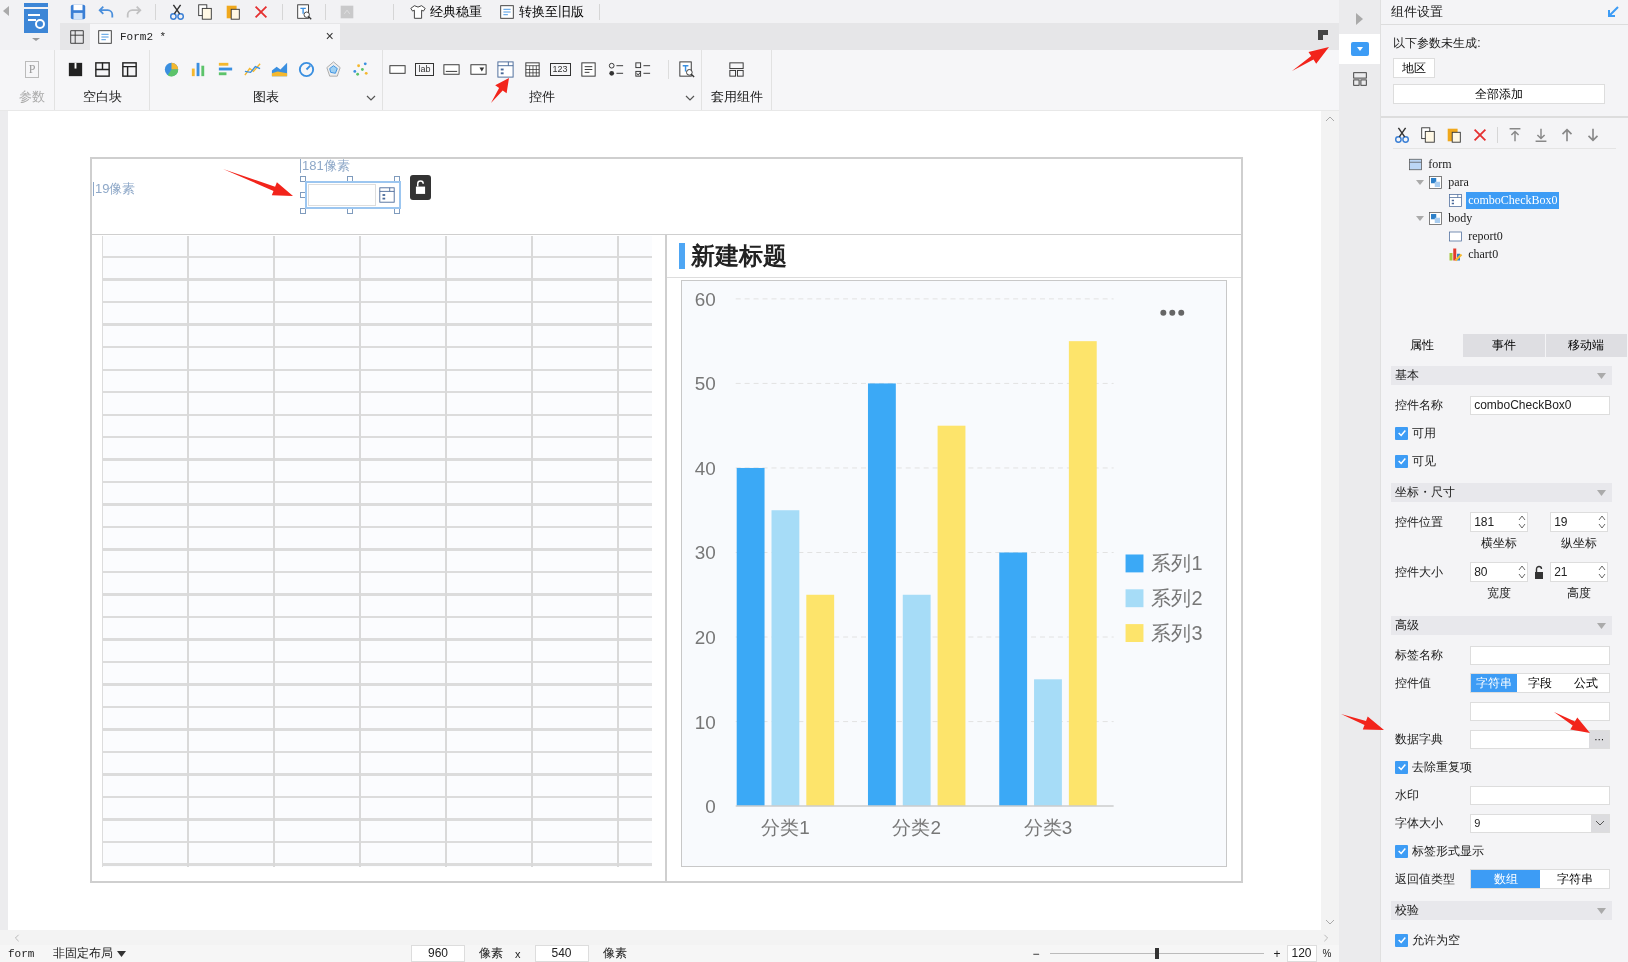 The height and width of the screenshot is (962, 1628). I want to click on arrow-icon, so click(1613, 12).